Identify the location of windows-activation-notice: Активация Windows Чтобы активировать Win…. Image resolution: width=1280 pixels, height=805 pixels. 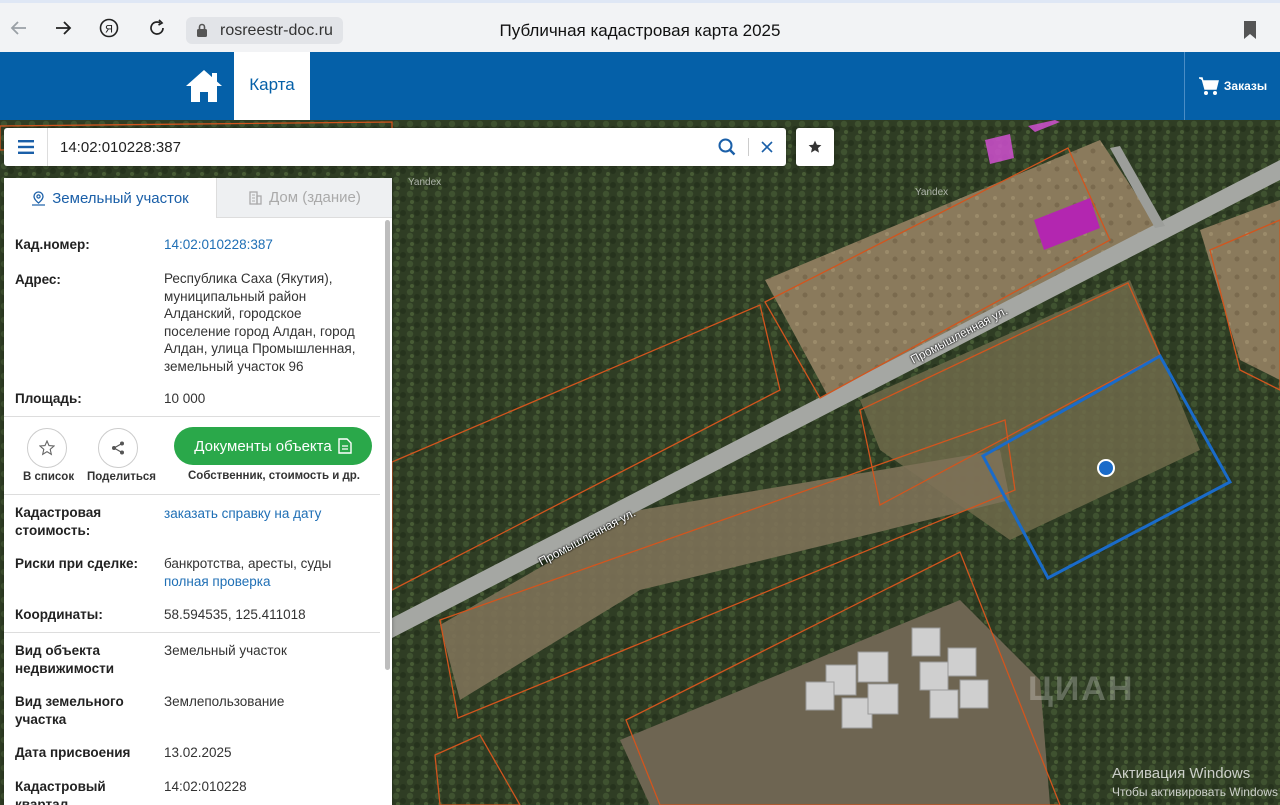
(1195, 783).